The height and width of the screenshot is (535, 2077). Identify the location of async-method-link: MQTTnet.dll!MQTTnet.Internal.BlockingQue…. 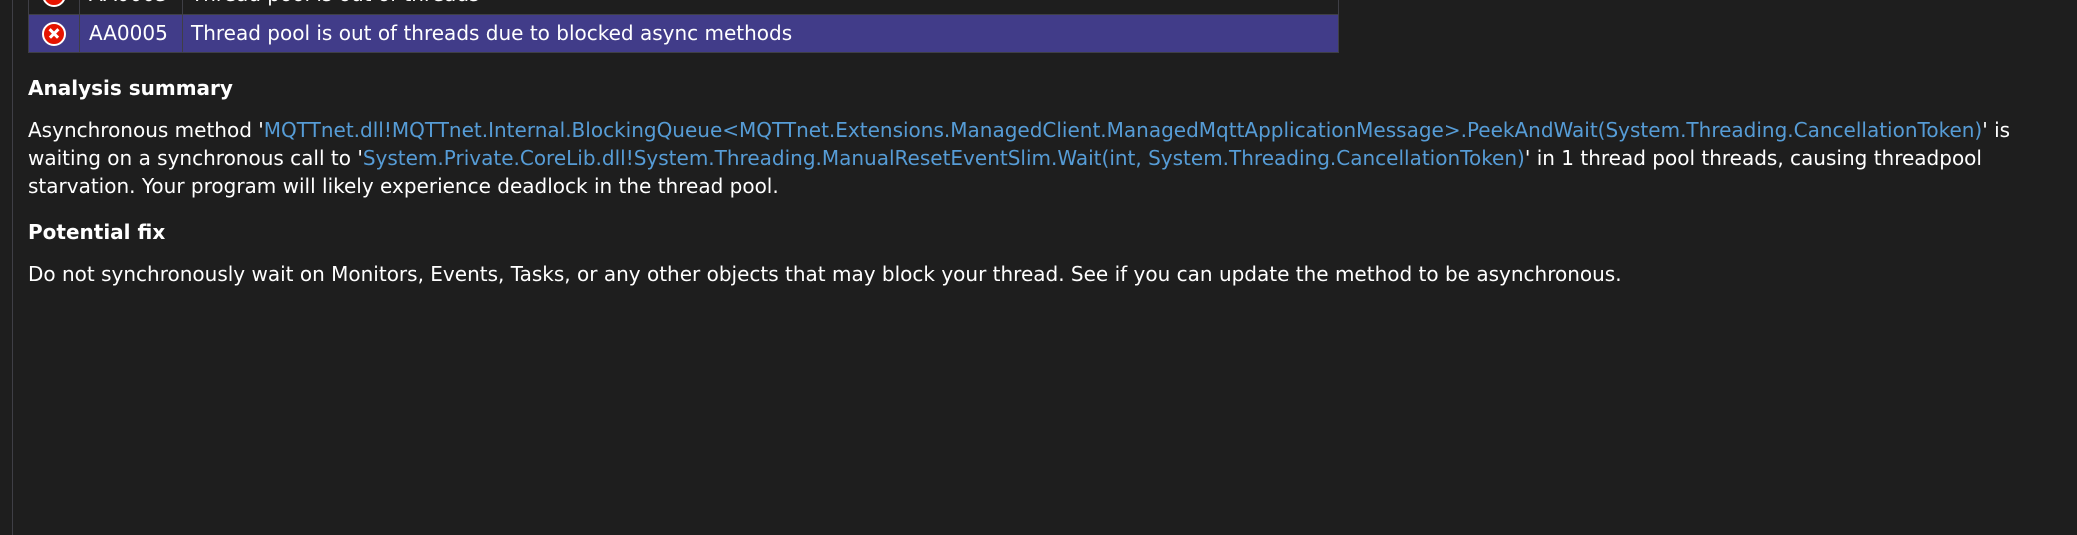
(1123, 130).